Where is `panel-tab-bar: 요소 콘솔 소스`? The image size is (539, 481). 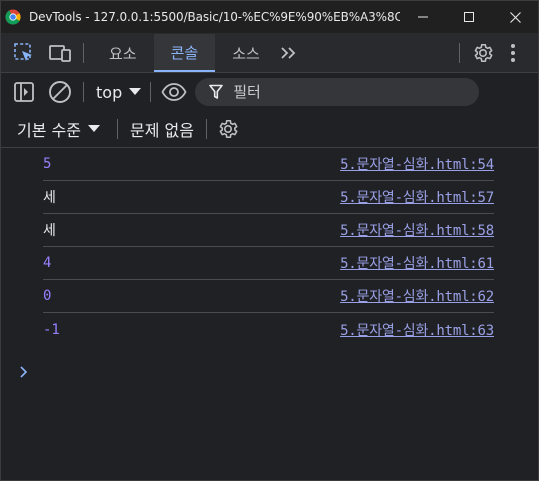
panel-tab-bar: 요소 콘솔 소스 is located at coordinates (269, 53).